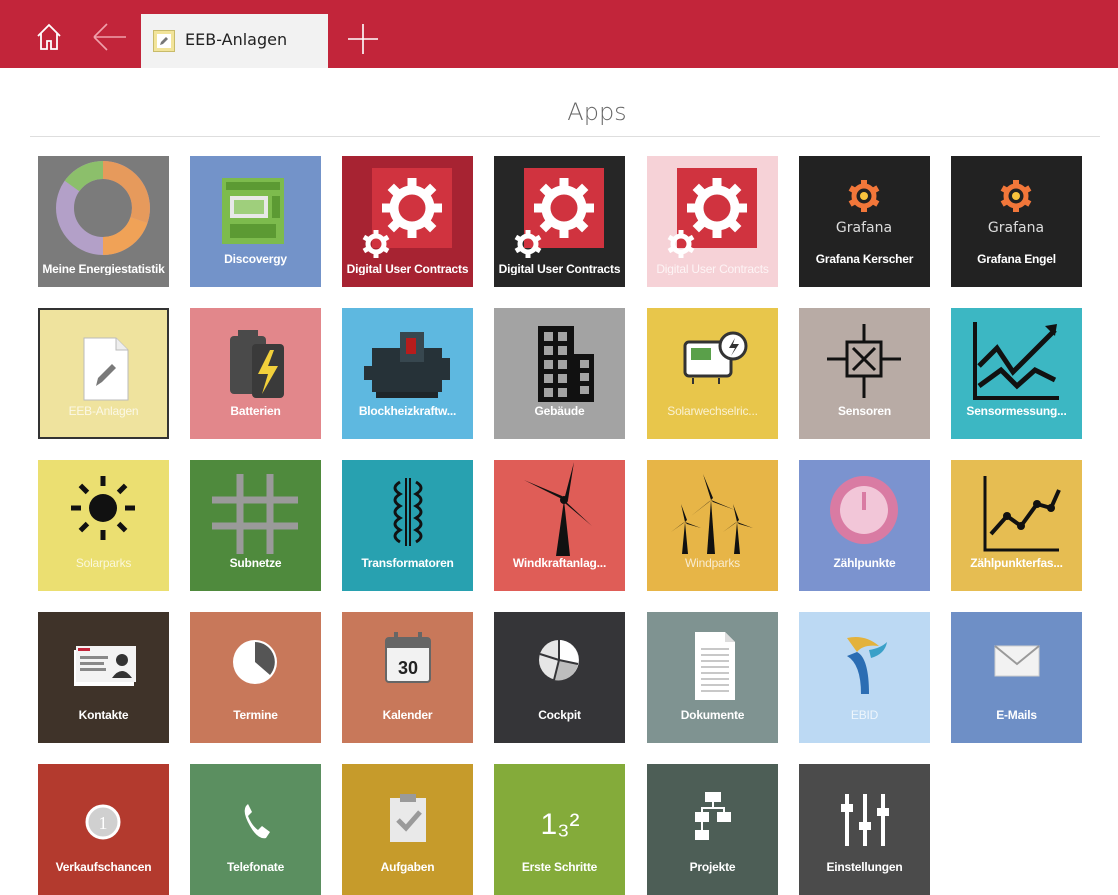 The width and height of the screenshot is (1118, 895). I want to click on building-icon, so click(559, 373).